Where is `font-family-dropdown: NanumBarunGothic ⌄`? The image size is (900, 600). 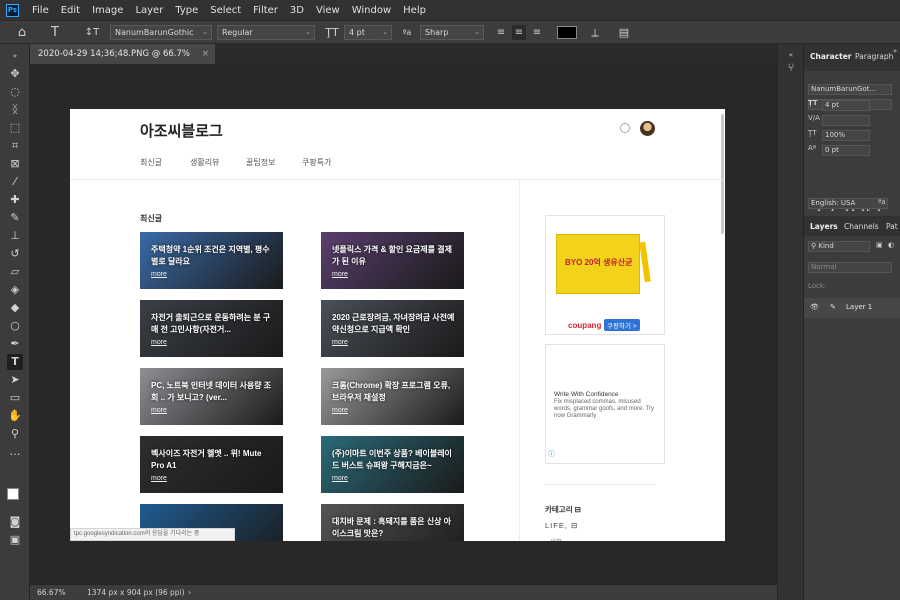
font-family-dropdown: NanumBarunGothic ⌄ is located at coordinates (161, 32).